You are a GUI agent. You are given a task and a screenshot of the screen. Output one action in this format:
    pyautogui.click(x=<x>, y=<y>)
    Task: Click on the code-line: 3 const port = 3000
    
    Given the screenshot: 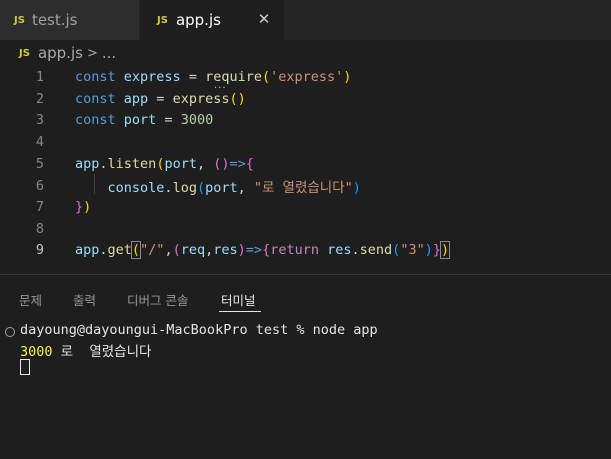 What is the action you would take?
    pyautogui.click(x=305, y=119)
    